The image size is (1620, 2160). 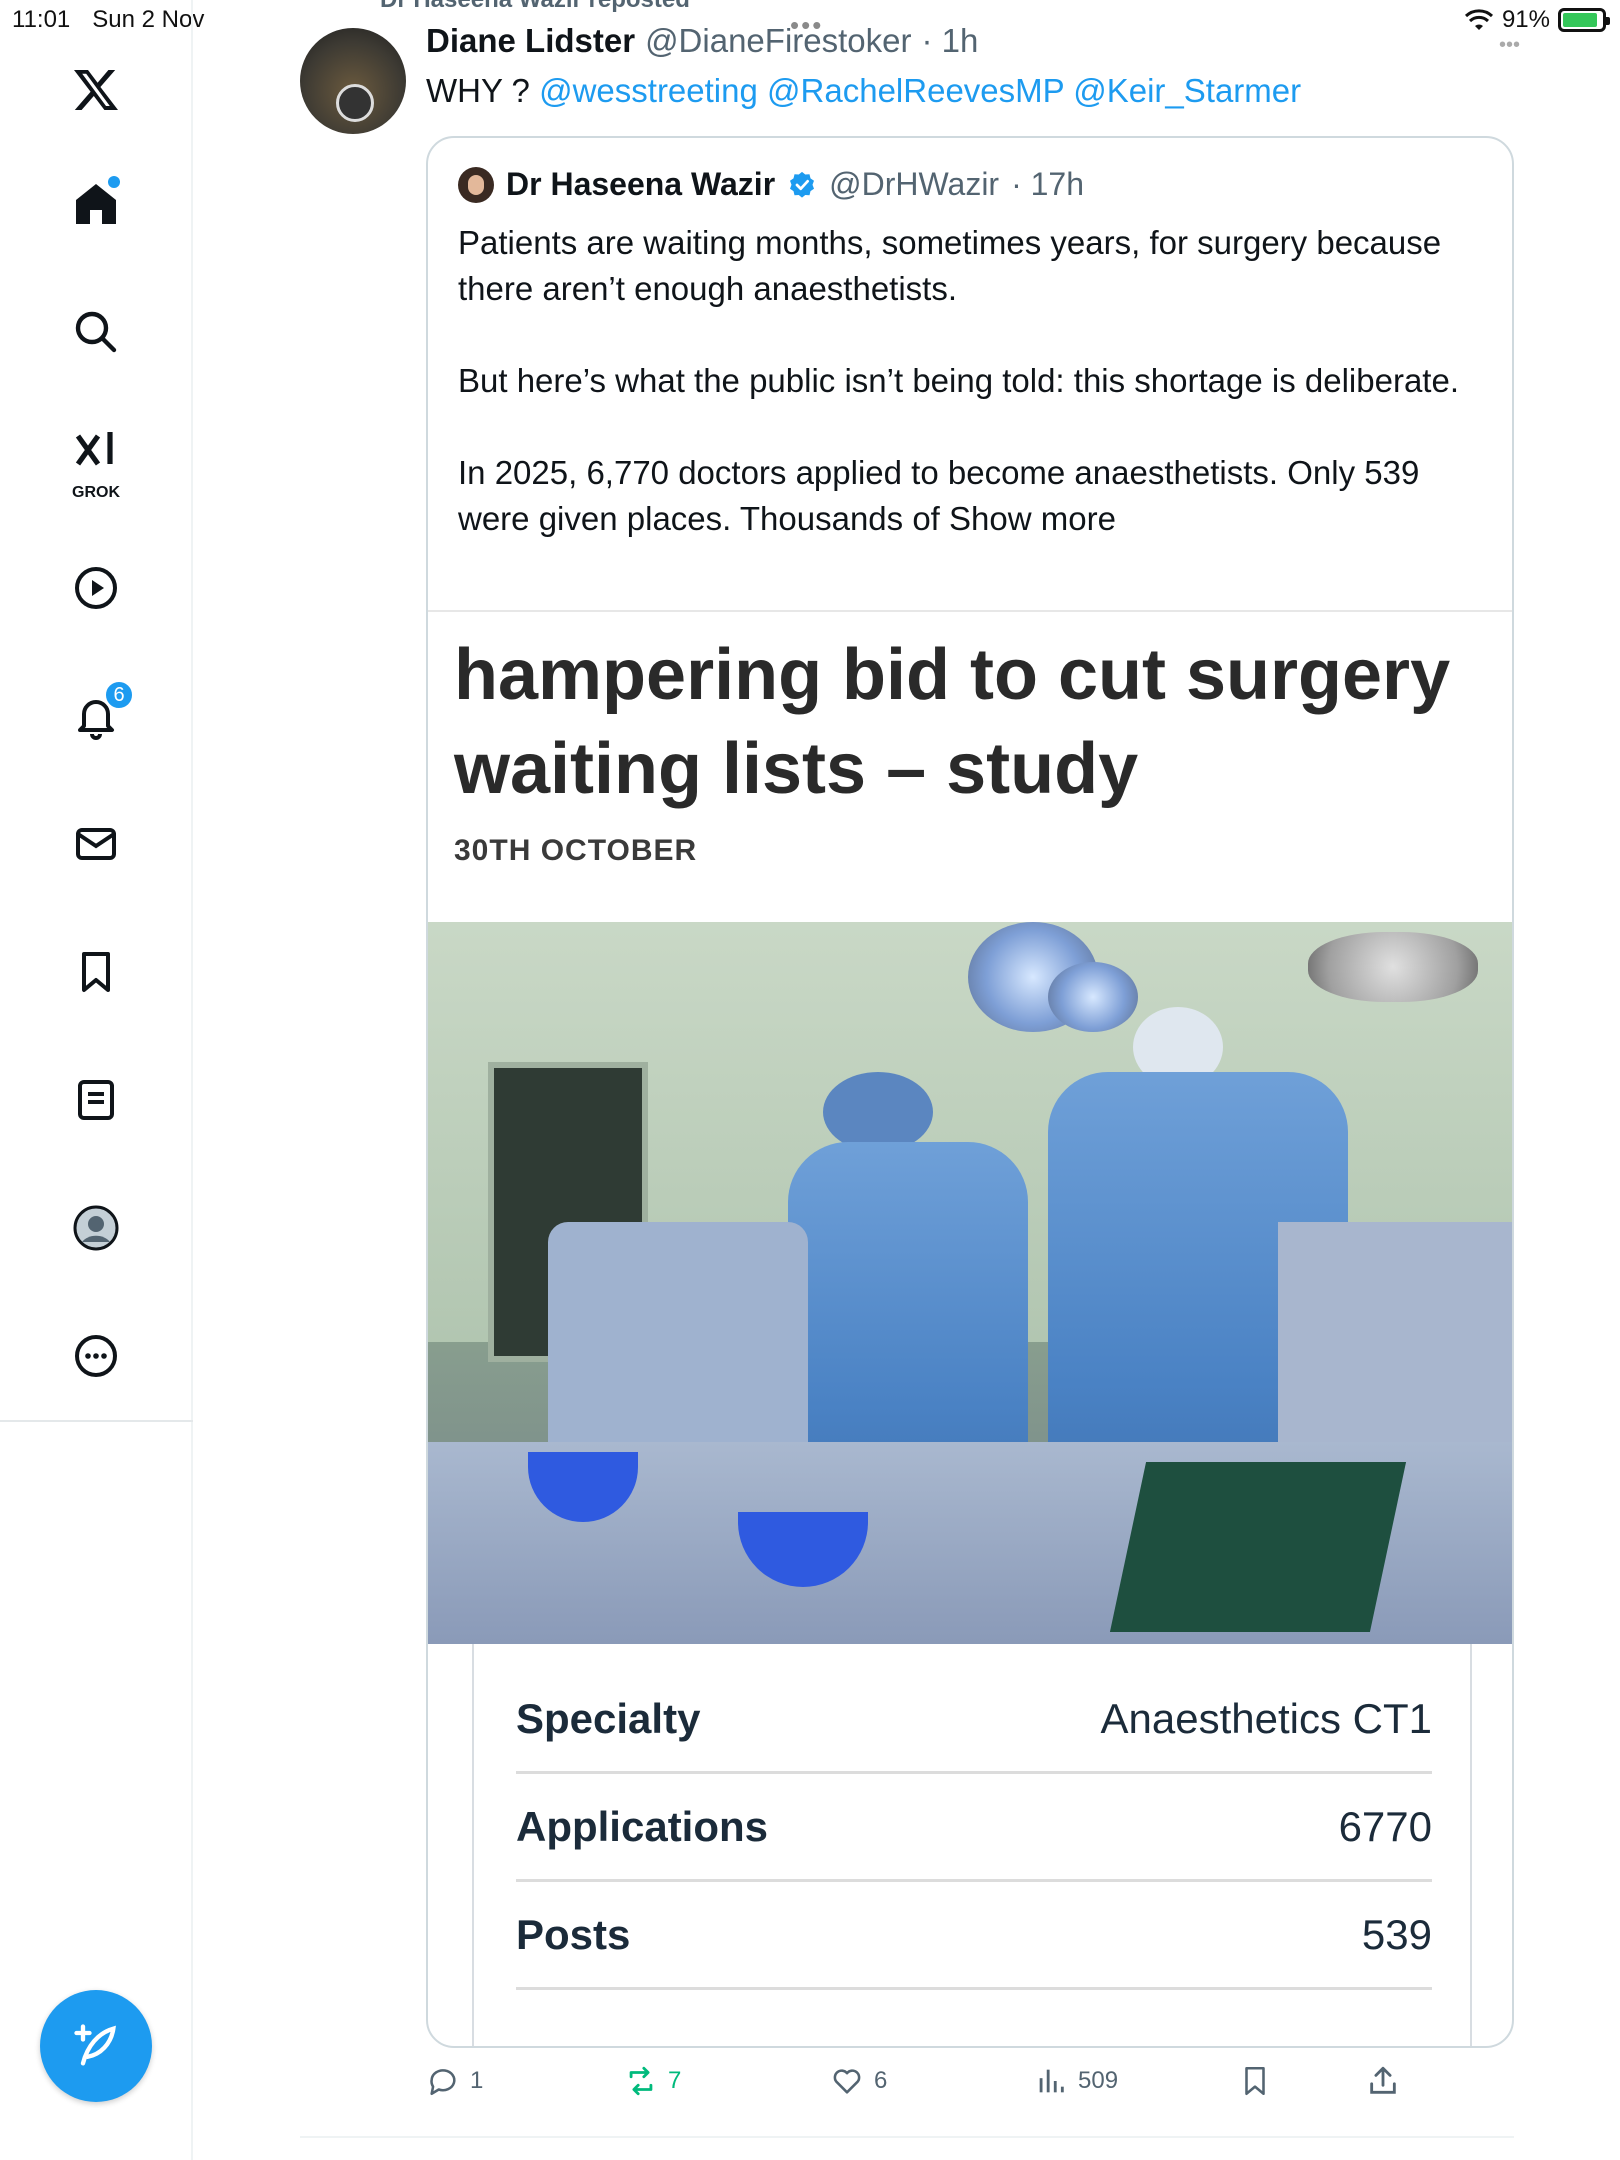 I want to click on table-key: Applications, so click(x=642, y=1826).